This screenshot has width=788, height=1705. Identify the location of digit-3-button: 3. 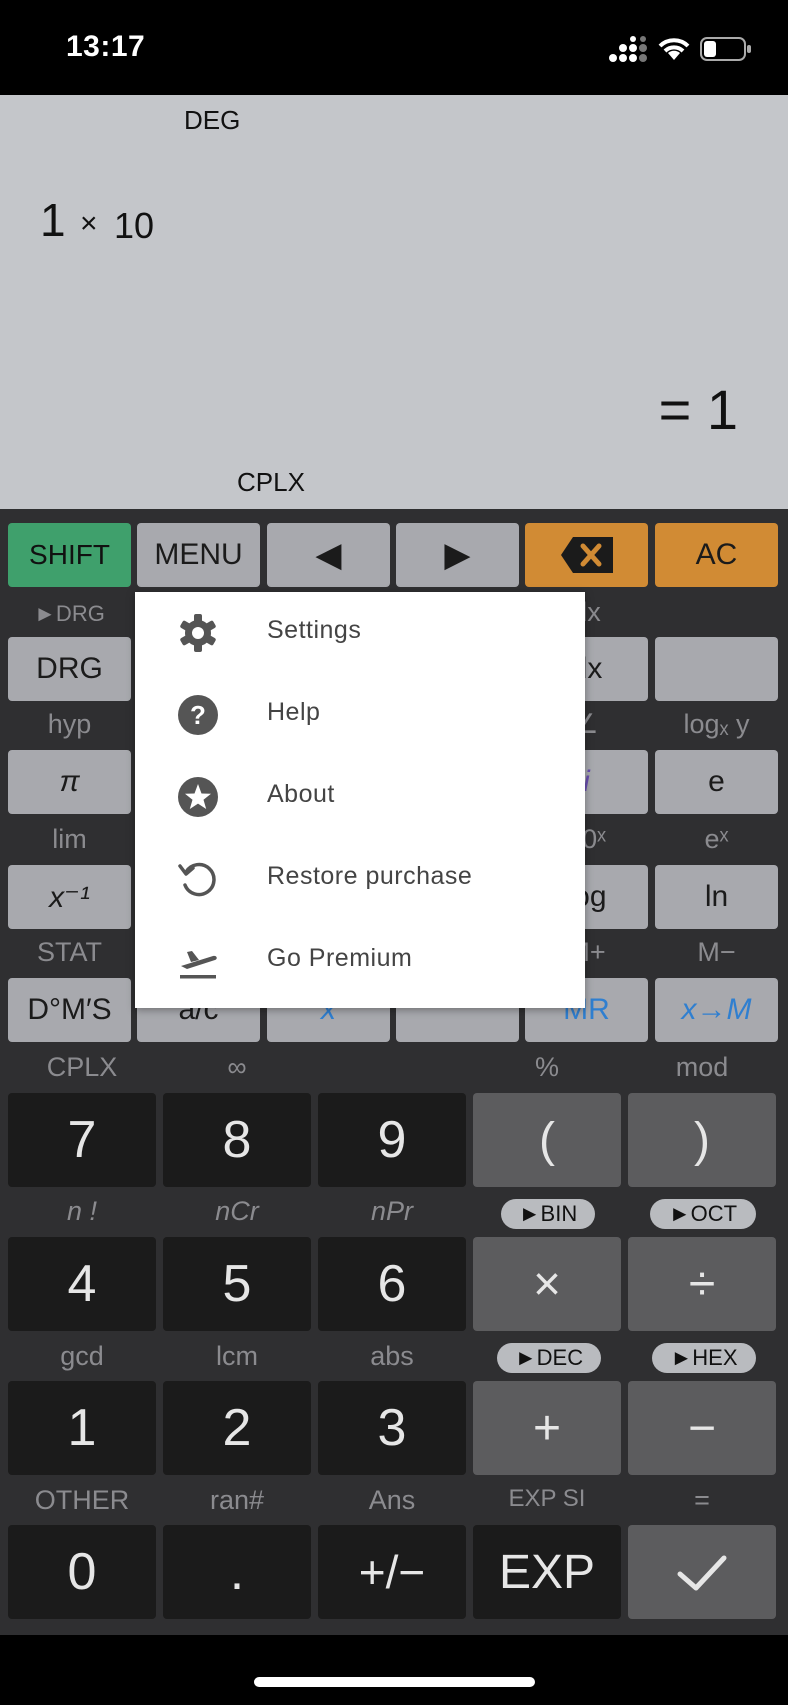
(392, 1428).